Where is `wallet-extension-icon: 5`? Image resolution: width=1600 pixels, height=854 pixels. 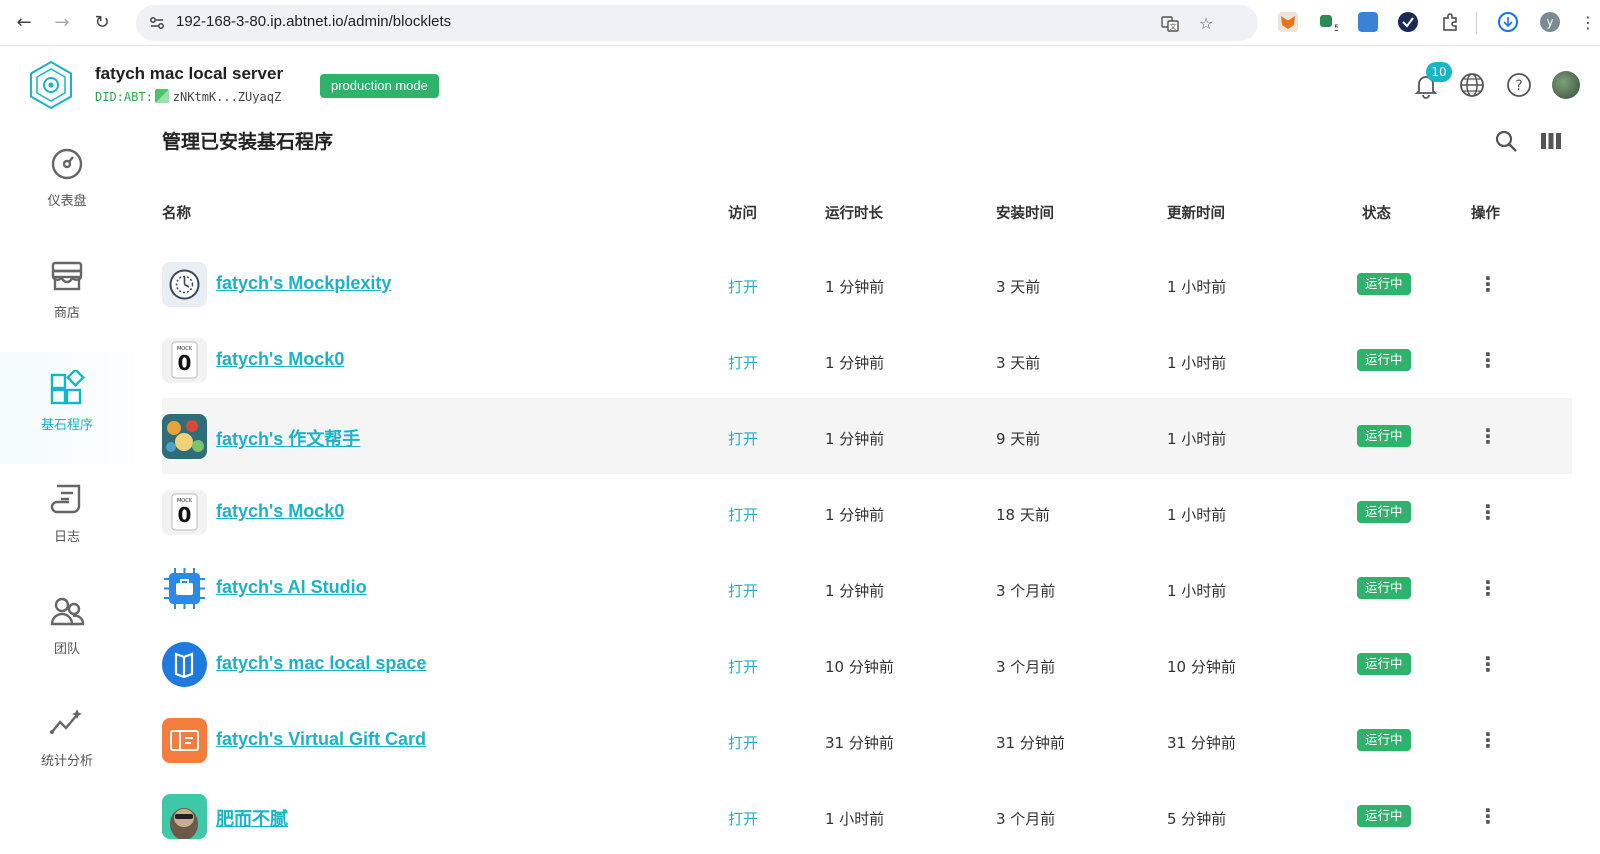
wallet-extension-icon: 5 is located at coordinates (1329, 23).